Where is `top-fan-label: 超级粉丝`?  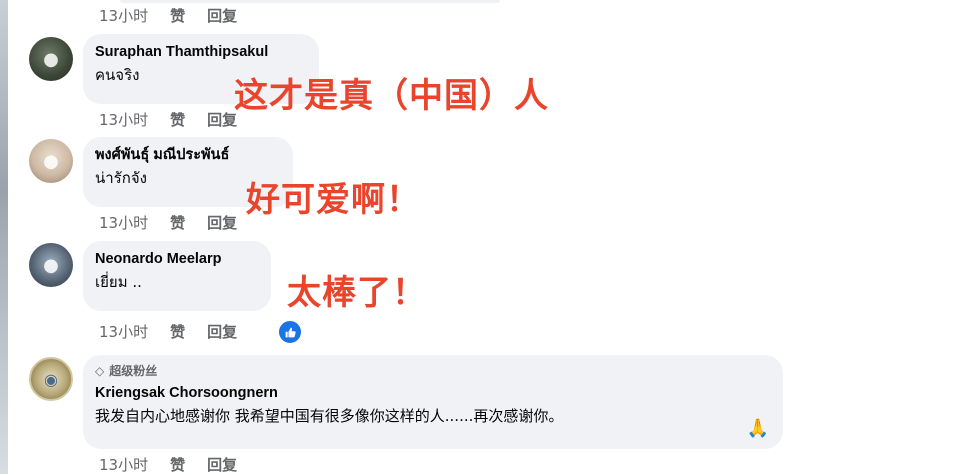
top-fan-label: 超级粉丝 is located at coordinates (133, 371).